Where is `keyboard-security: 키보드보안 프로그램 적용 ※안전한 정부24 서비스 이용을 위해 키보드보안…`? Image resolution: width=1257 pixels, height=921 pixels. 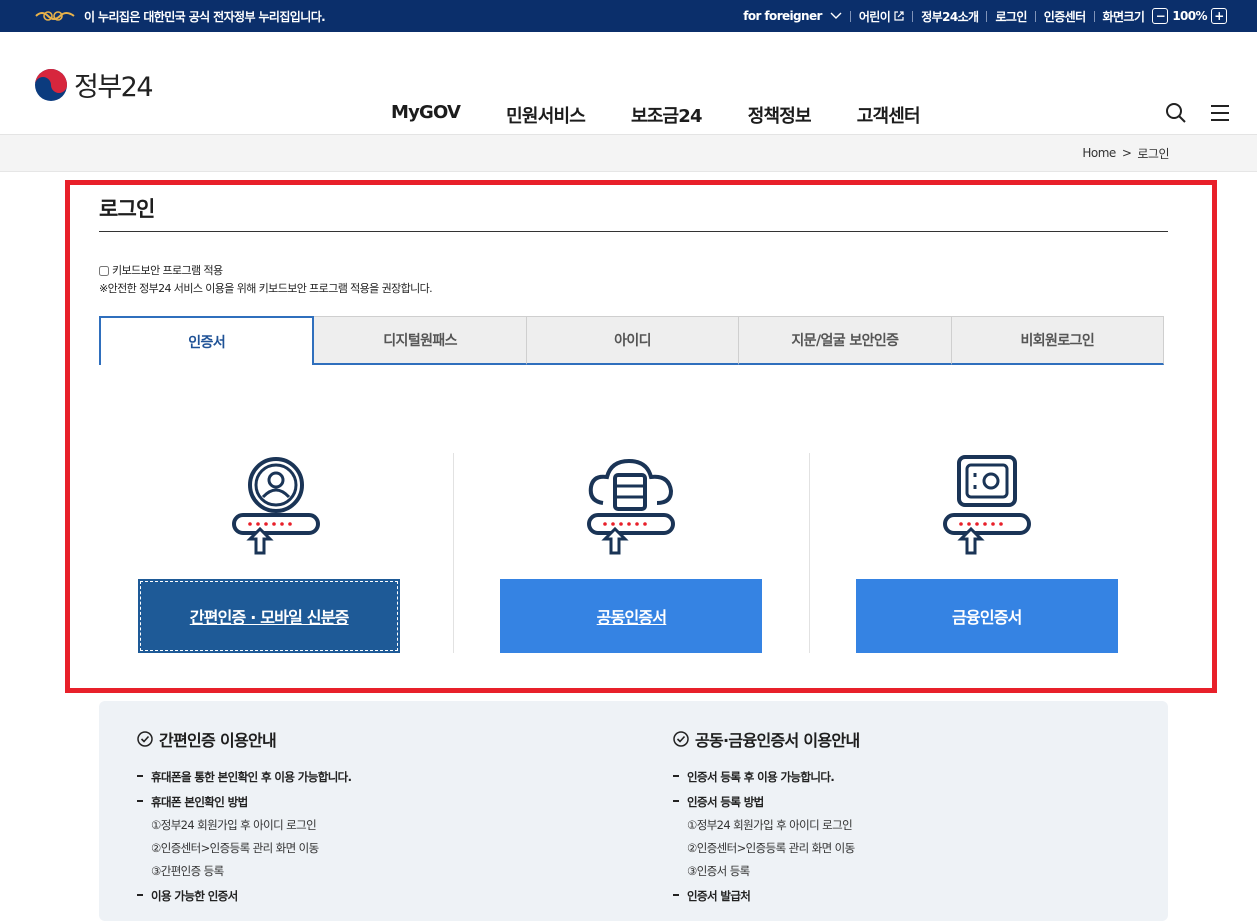
keyboard-security: 키보드보안 프로그램 적용 ※안전한 정부24 서비스 이용을 위해 키보드보안… is located at coordinates (266, 280).